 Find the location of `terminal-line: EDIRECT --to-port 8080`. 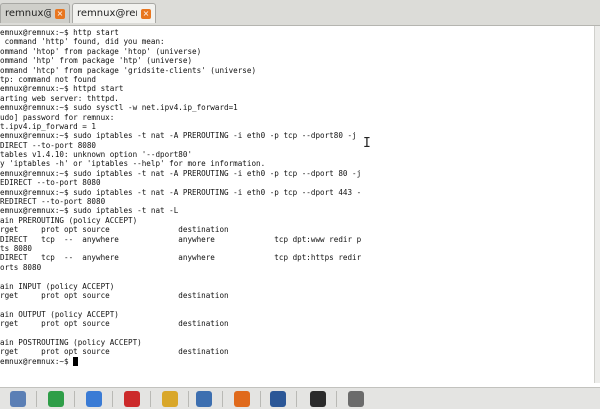

terminal-line: EDIRECT --to-port 8080 is located at coordinates (50, 183).